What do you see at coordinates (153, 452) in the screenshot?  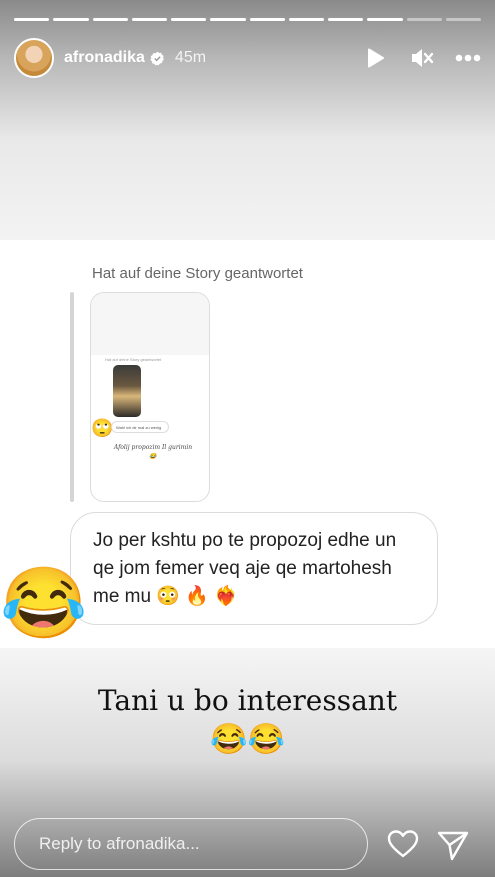 I see `thumbnail-handwritten-text: Afolij propozim Il gurimin 😂` at bounding box center [153, 452].